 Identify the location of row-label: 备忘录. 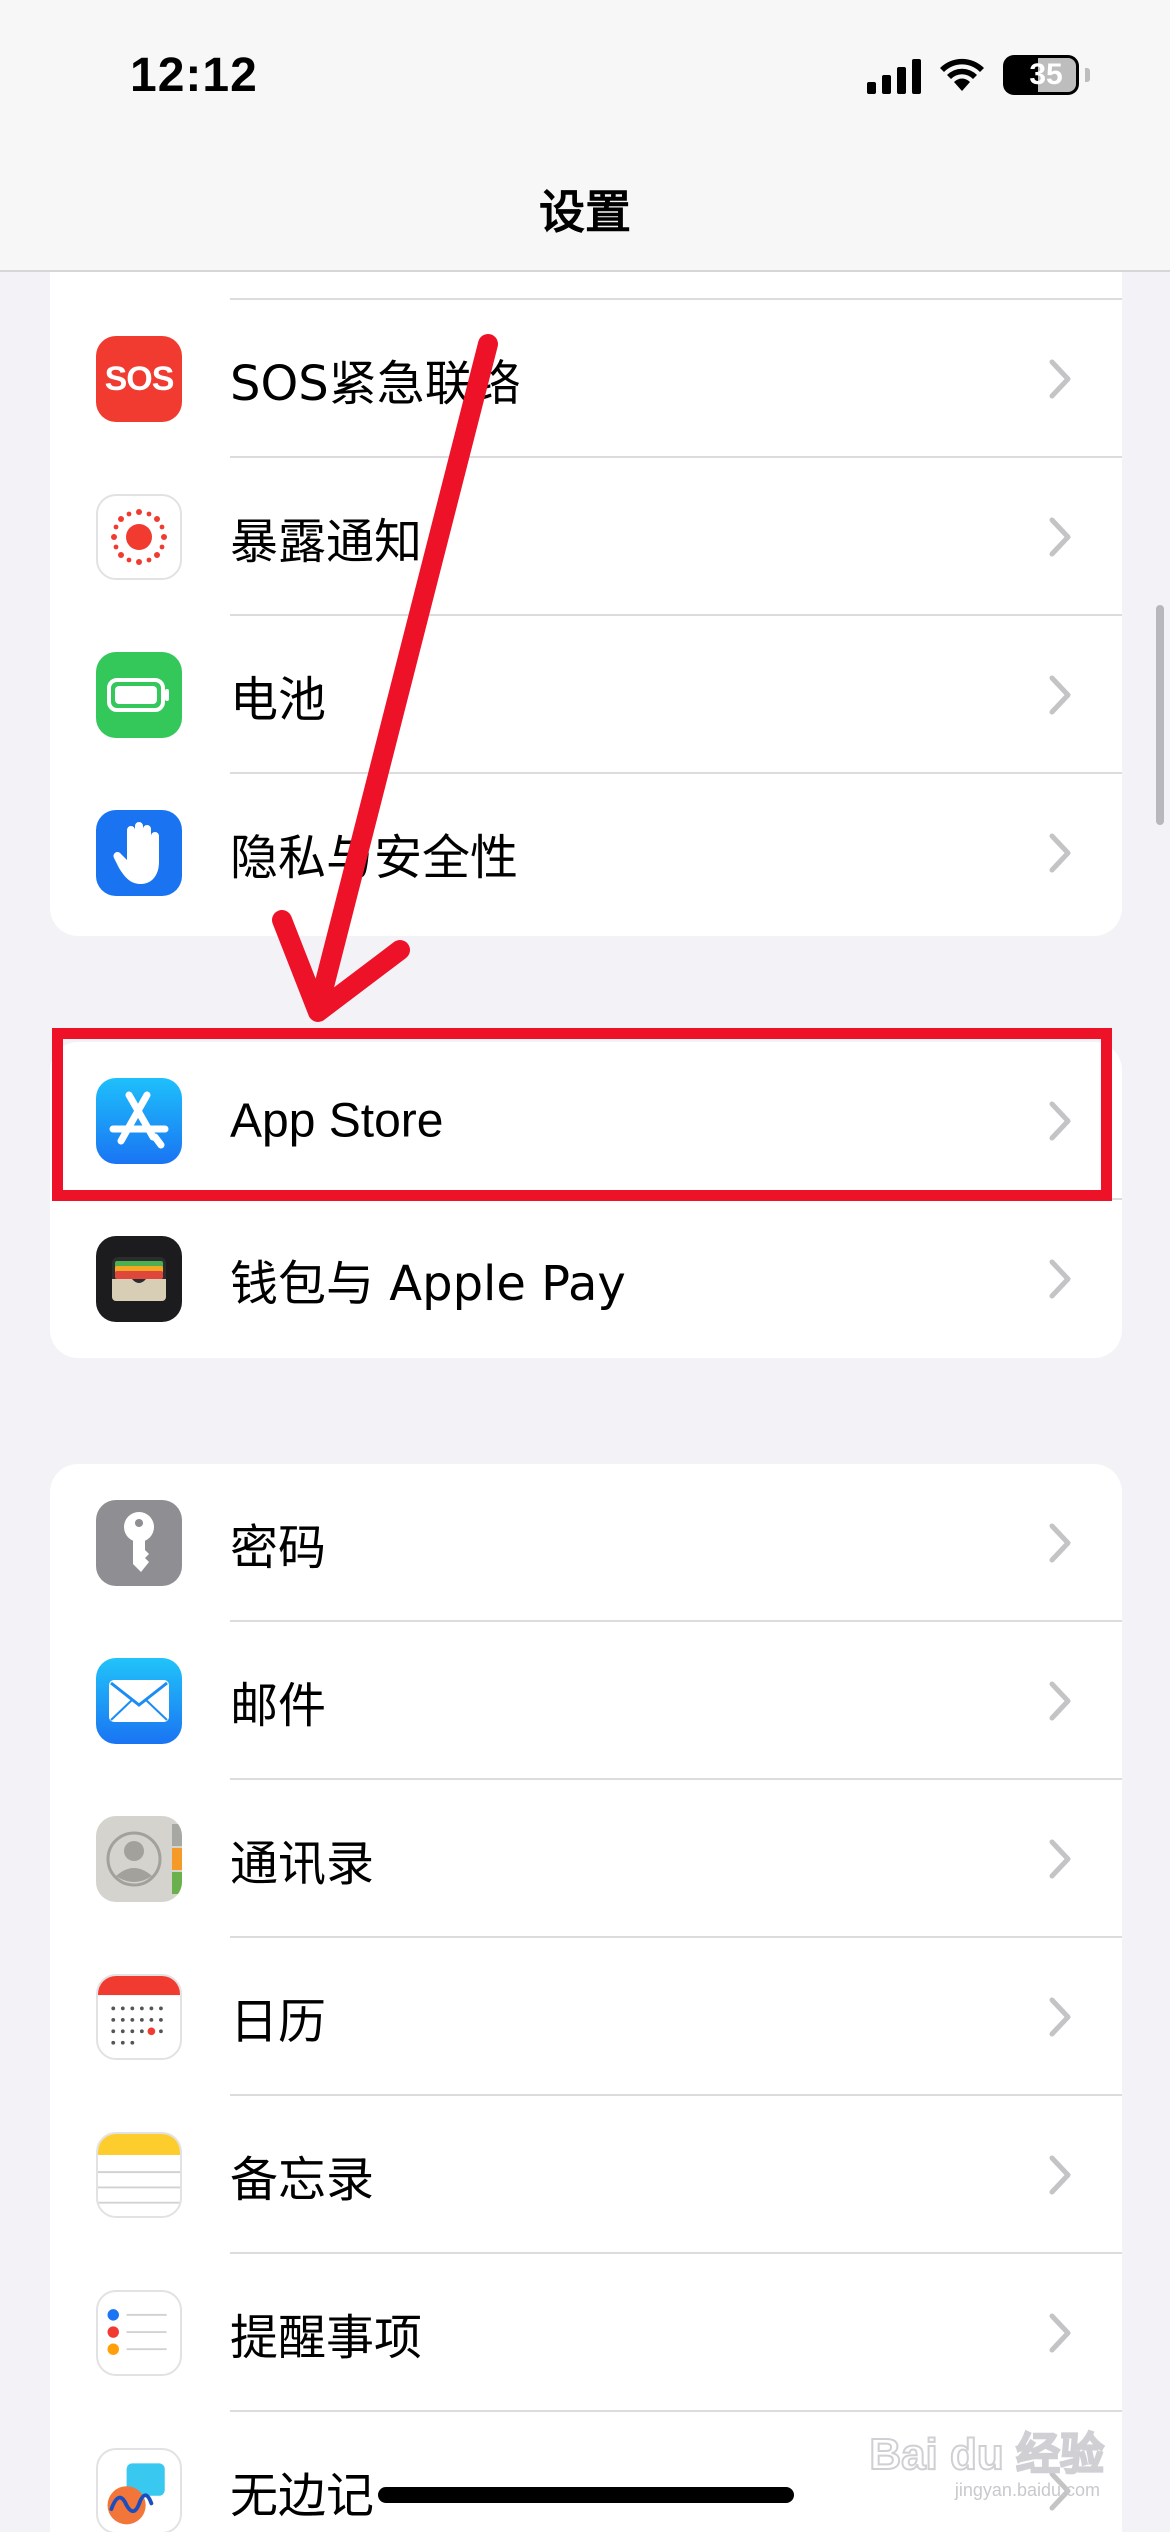
(302, 2180).